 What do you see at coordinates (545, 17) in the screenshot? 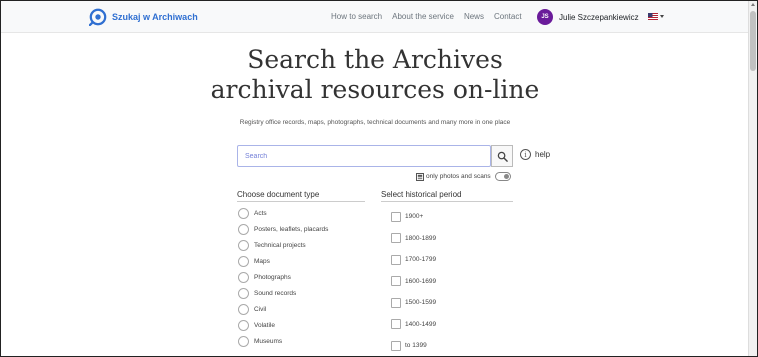
I see `avatar: JS` at bounding box center [545, 17].